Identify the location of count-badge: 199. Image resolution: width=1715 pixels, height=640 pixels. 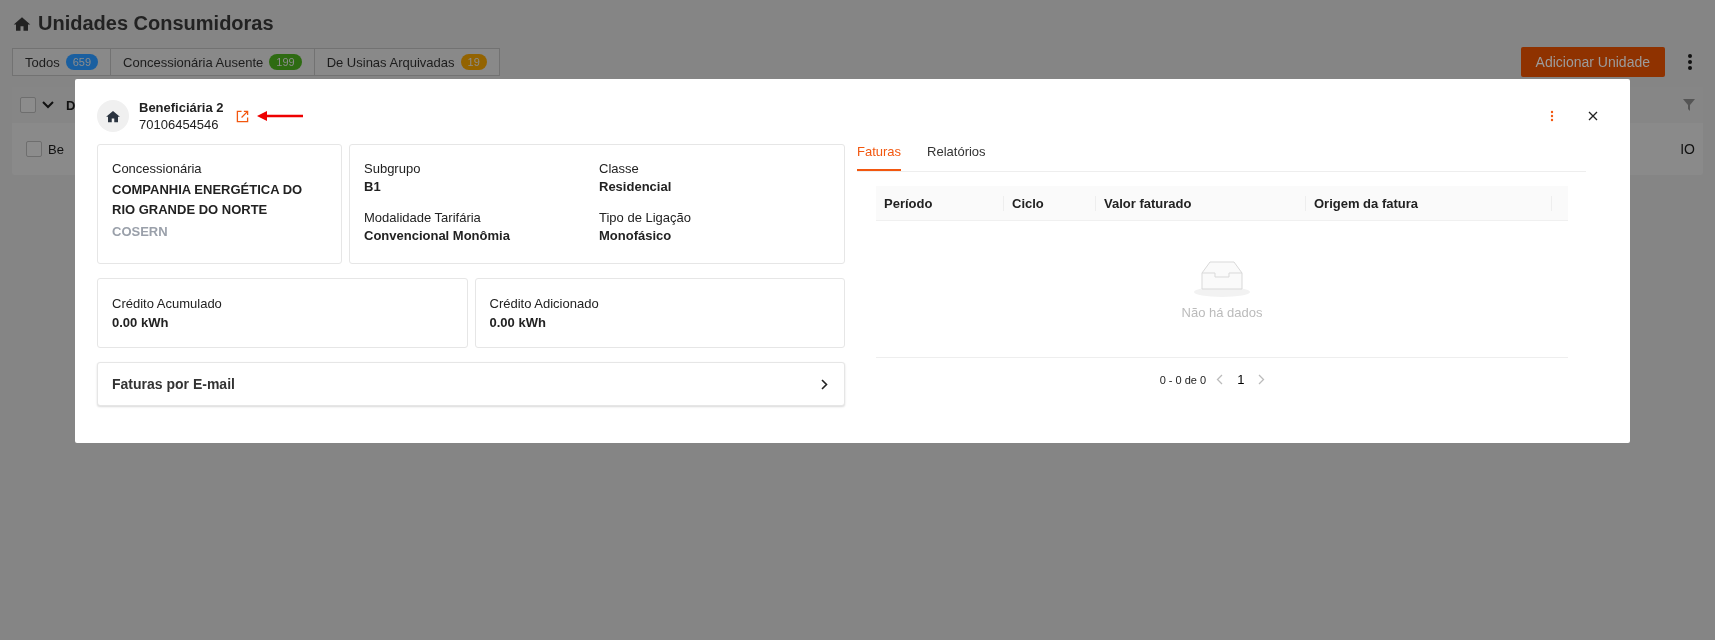
(285, 62).